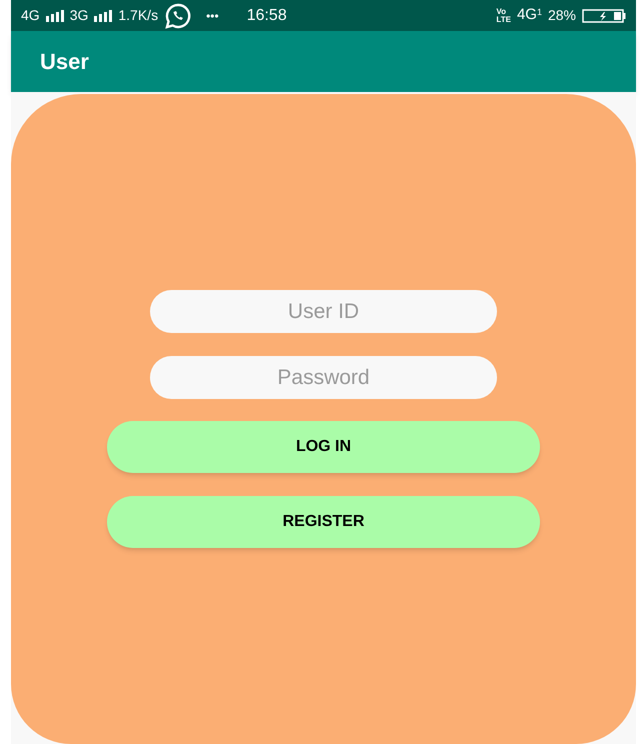  I want to click on speed-label: 1.7K/s, so click(138, 15).